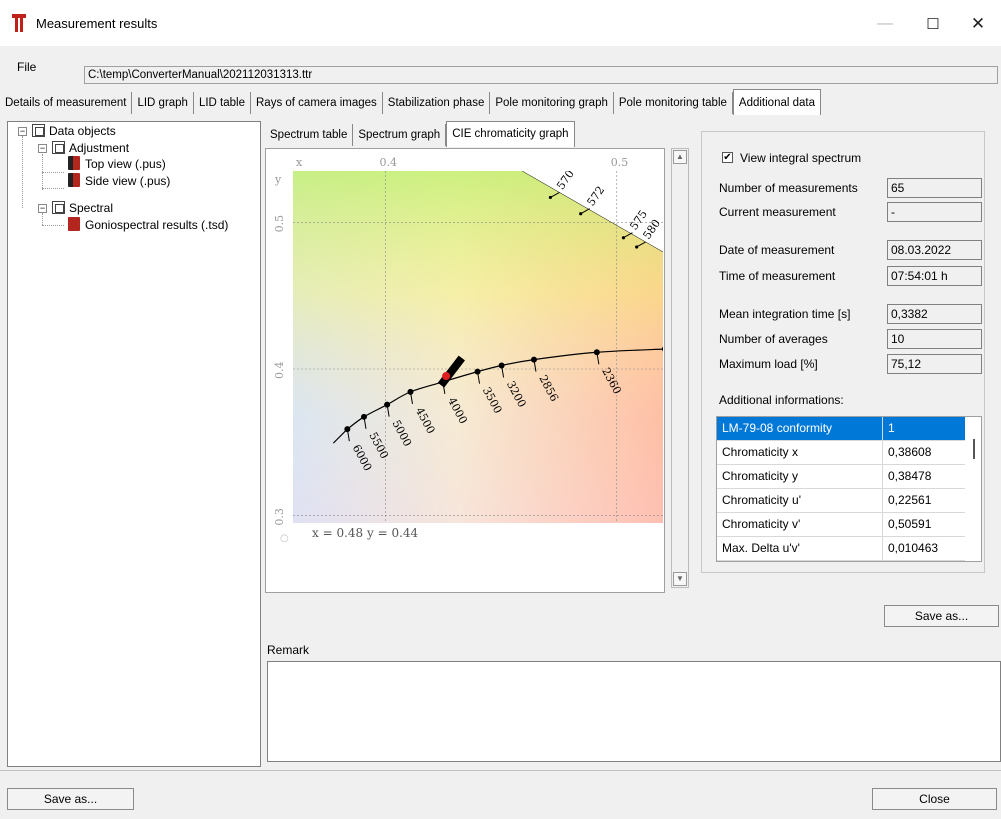 Image resolution: width=1001 pixels, height=819 pixels. Describe the element at coordinates (552, 103) in the screenshot. I see `tab-pole-monitoring-graph: Pole monitoring graph` at that location.